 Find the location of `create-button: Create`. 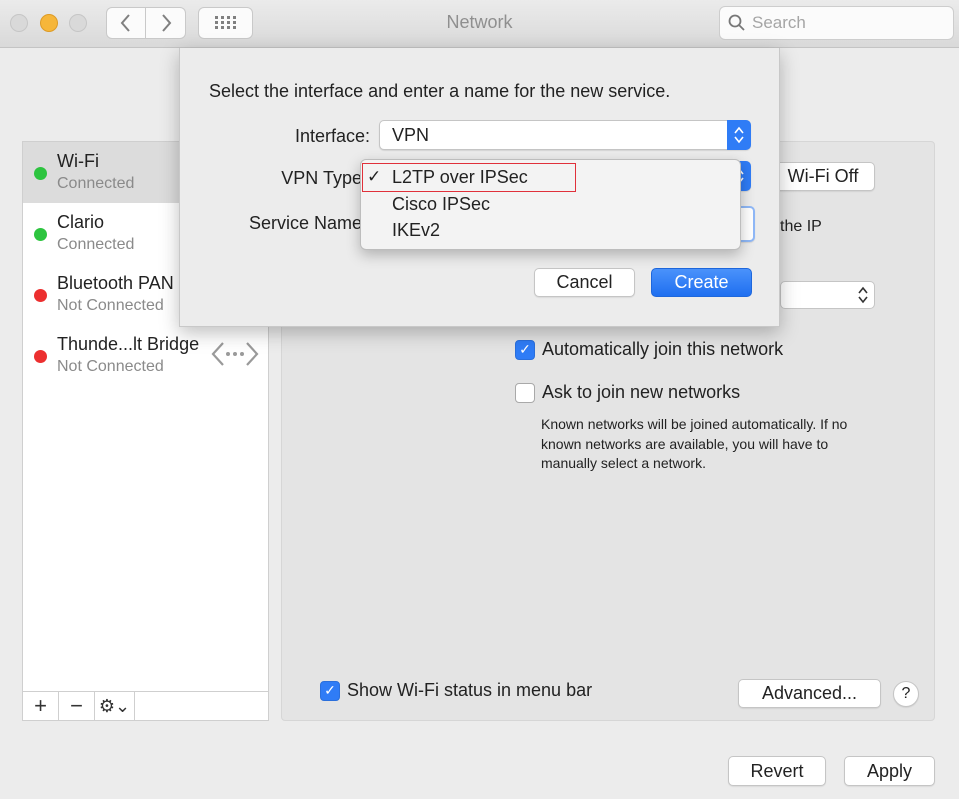

create-button: Create is located at coordinates (701, 282).